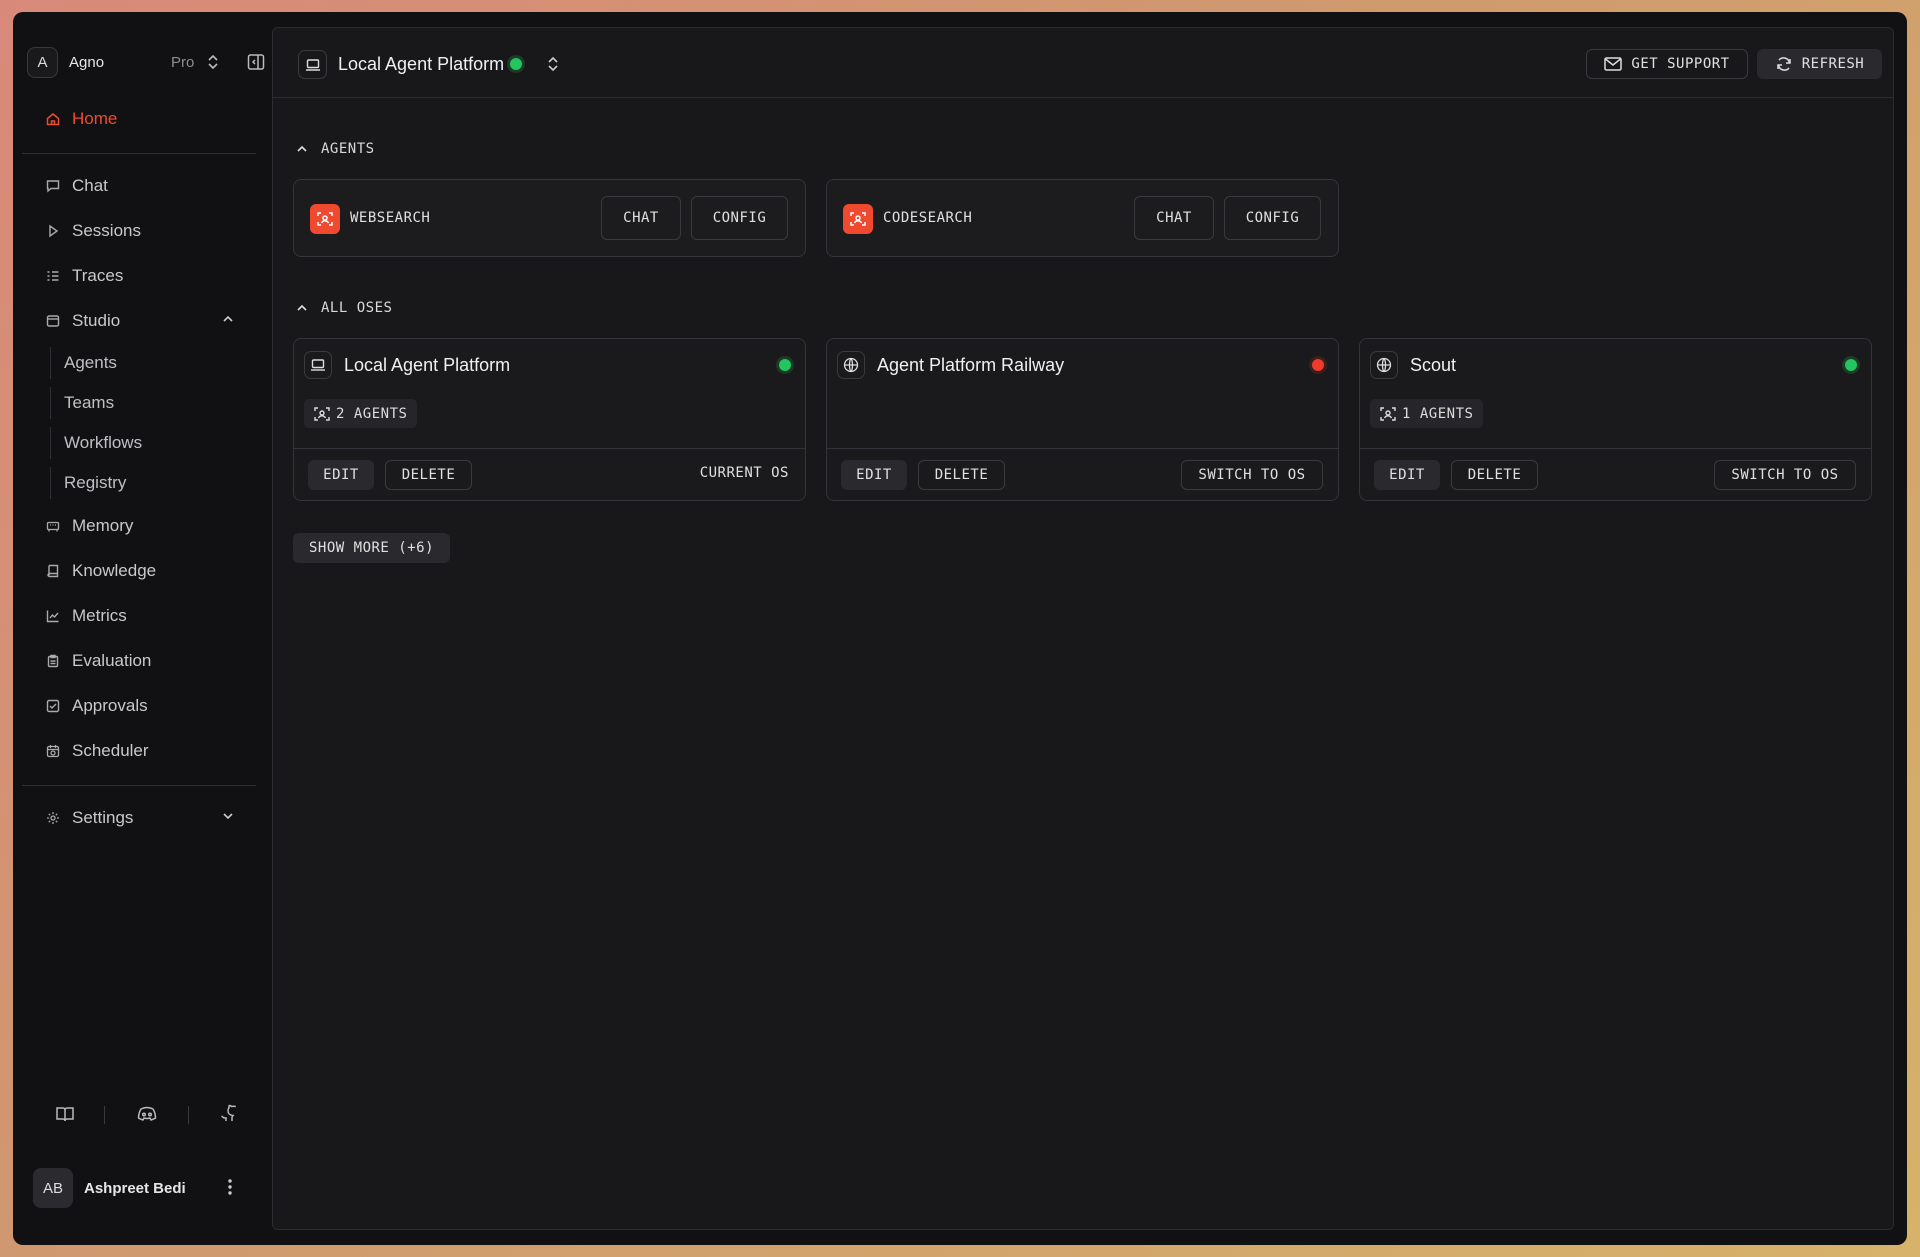 Image resolution: width=1920 pixels, height=1257 pixels. Describe the element at coordinates (89, 402) in the screenshot. I see `sidebar-subitem-label: Teams` at that location.